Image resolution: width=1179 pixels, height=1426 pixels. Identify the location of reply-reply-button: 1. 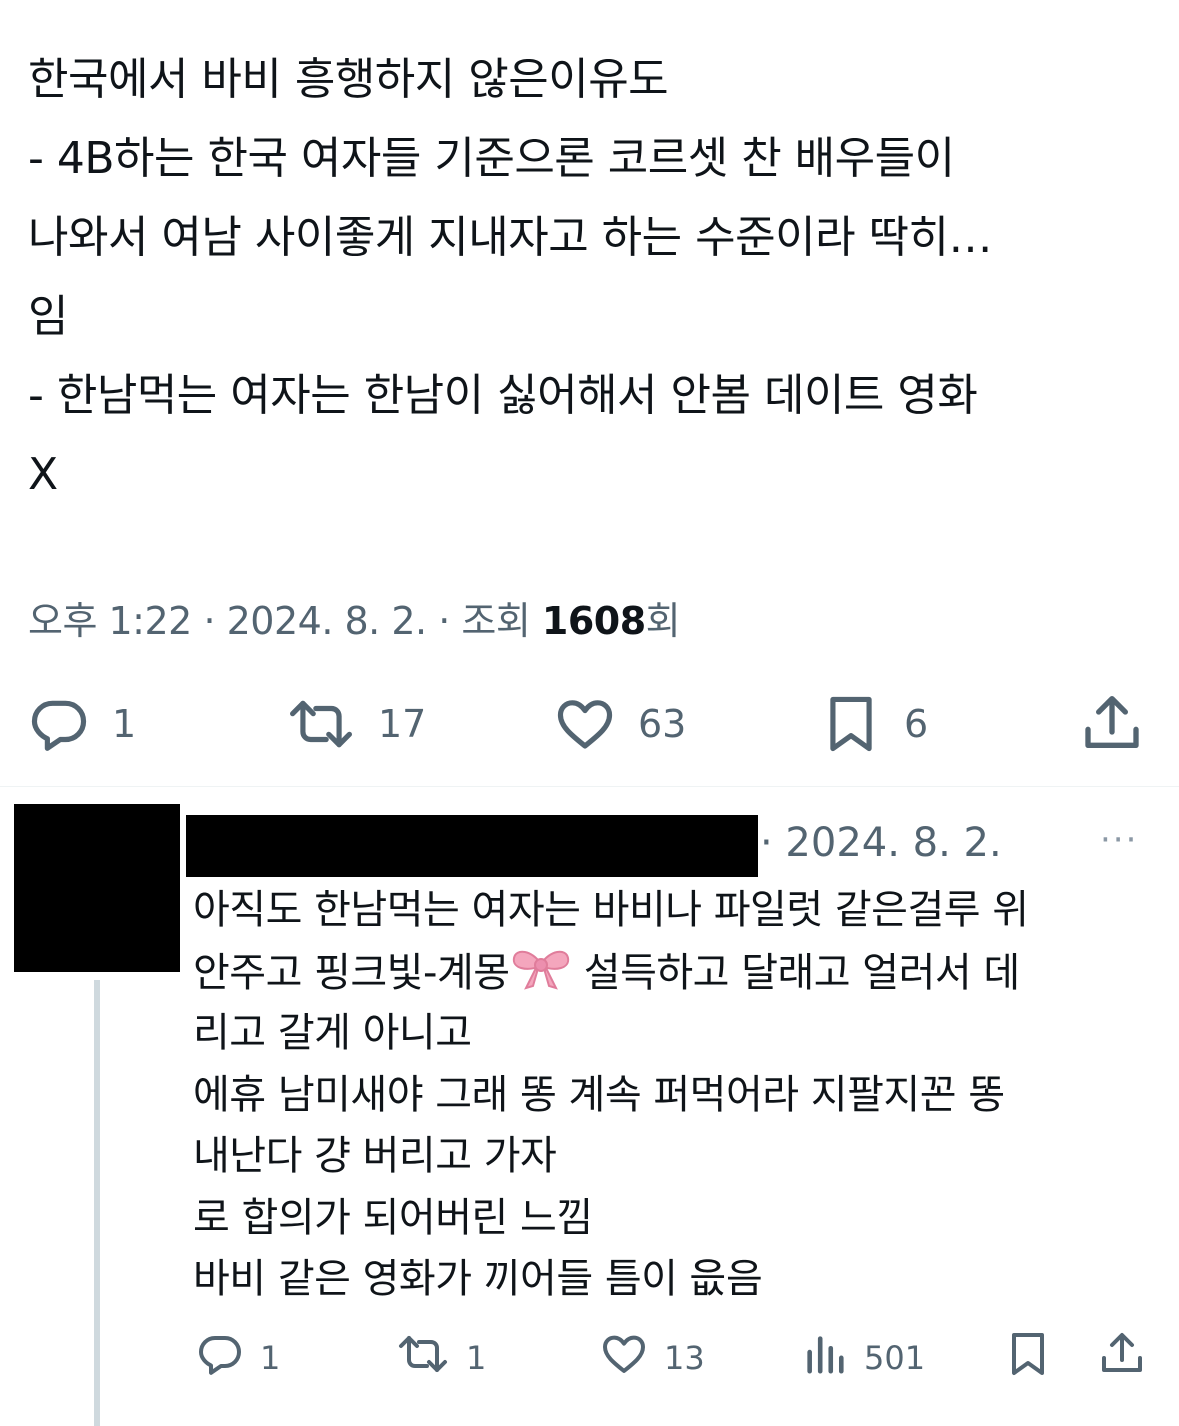
(238, 1358).